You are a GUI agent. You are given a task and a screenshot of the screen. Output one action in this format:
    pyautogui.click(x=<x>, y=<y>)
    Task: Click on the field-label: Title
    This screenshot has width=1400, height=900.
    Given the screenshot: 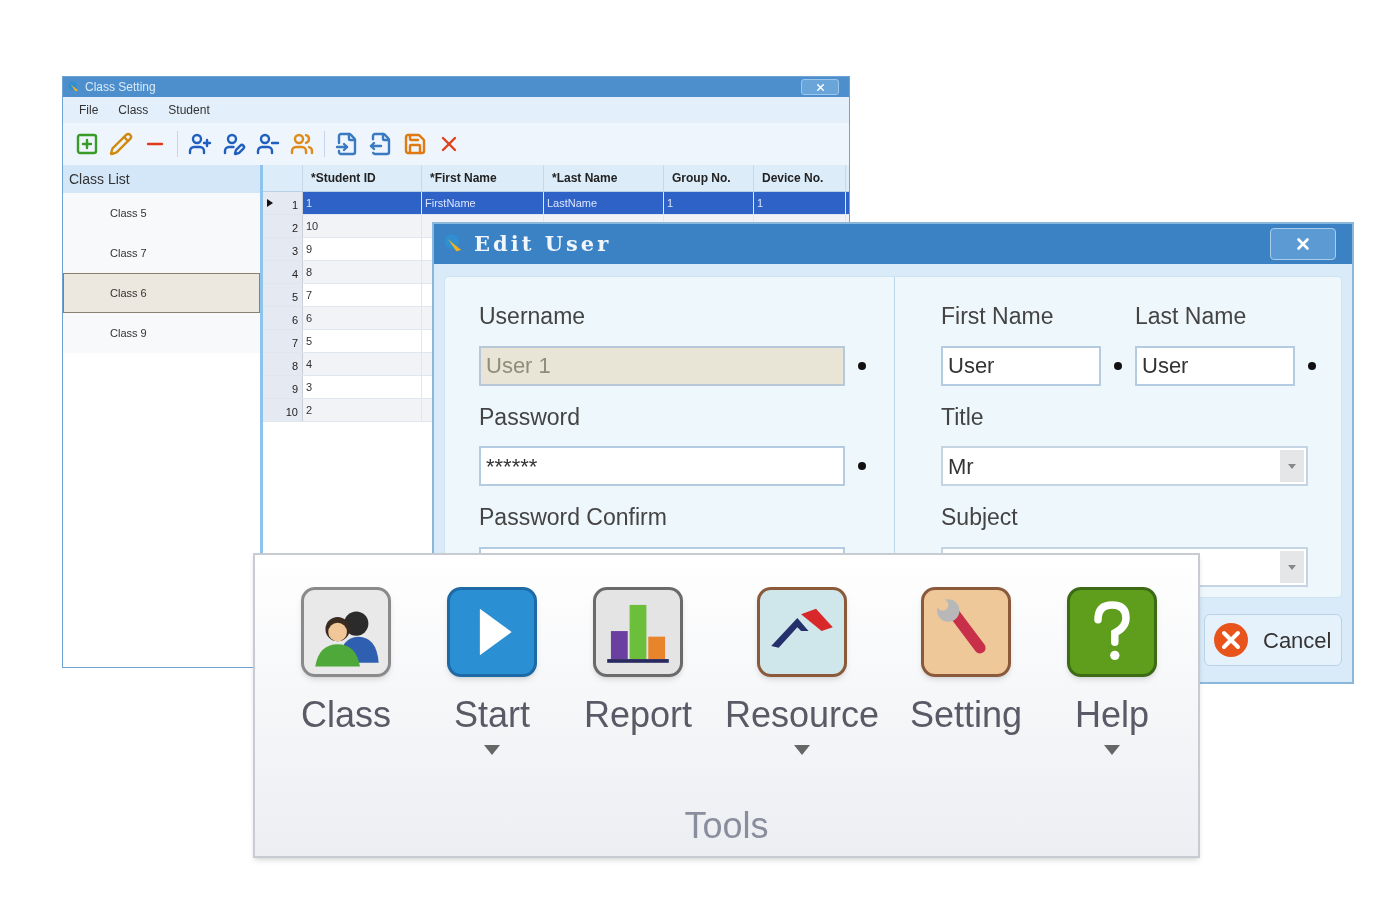 What is the action you would take?
    pyautogui.click(x=963, y=417)
    